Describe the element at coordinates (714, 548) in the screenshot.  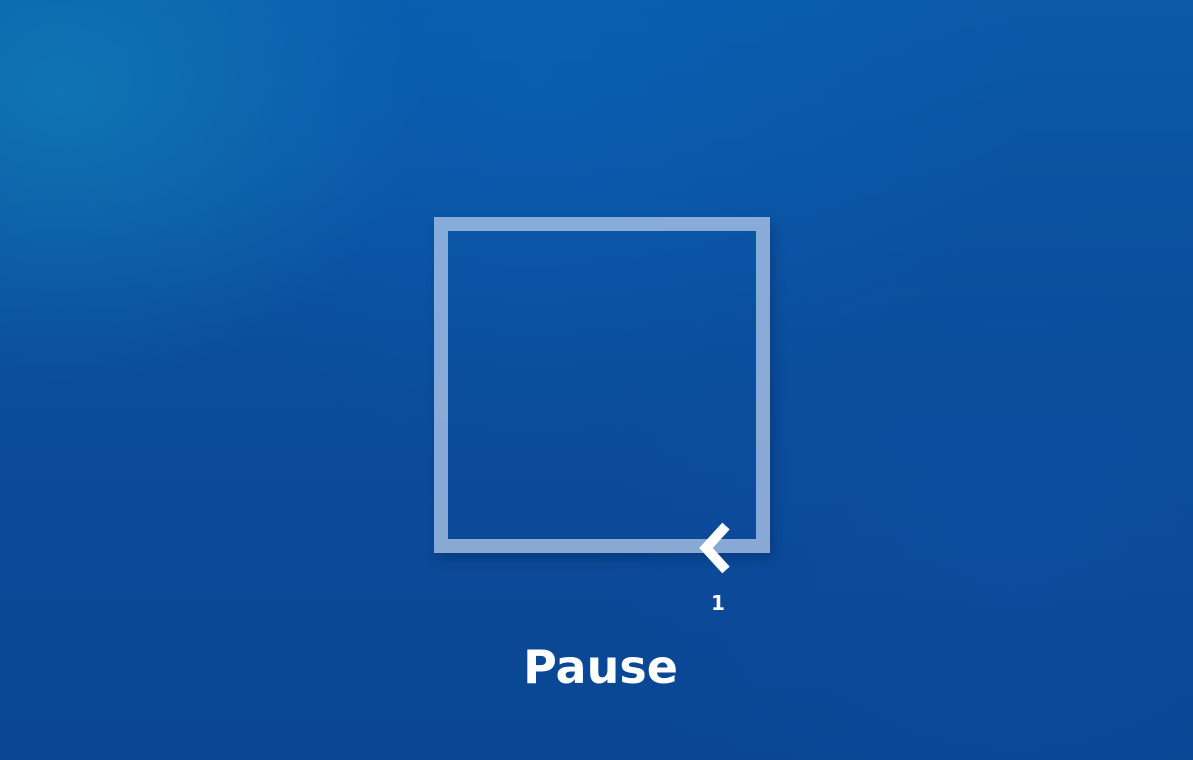
I see `chevron-left-icon` at that location.